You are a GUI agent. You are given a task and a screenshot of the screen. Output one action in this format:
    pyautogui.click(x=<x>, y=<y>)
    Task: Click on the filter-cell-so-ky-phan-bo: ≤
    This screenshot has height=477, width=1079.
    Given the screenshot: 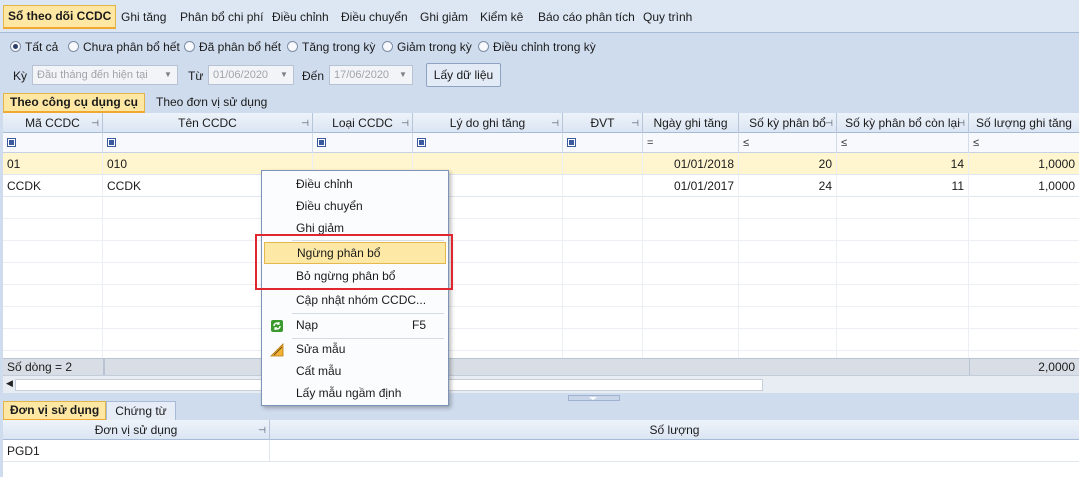 What is the action you would take?
    pyautogui.click(x=788, y=143)
    